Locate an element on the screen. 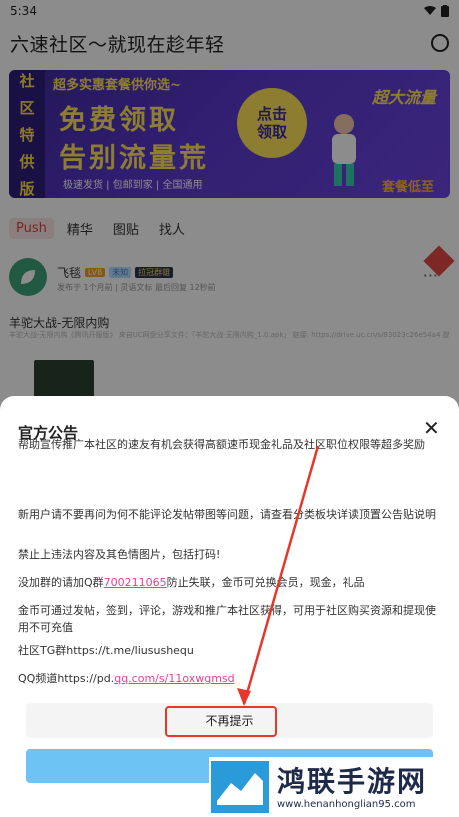  notice-paragraph-1: 帮助宣传推广本社区的速友有机会获得高额速币现金礼品及社区职位权限等超多奖励 is located at coordinates (221, 444).